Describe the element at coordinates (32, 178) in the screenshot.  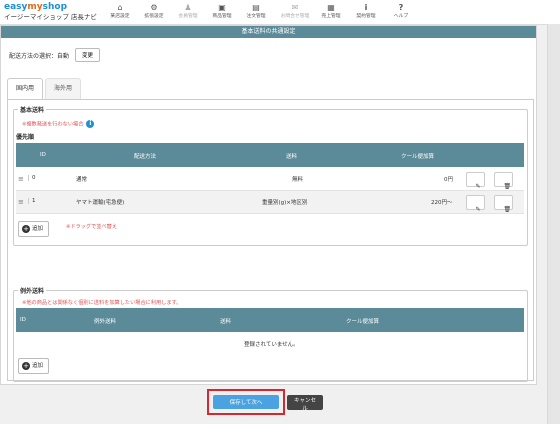
I see `row-id: 0` at that location.